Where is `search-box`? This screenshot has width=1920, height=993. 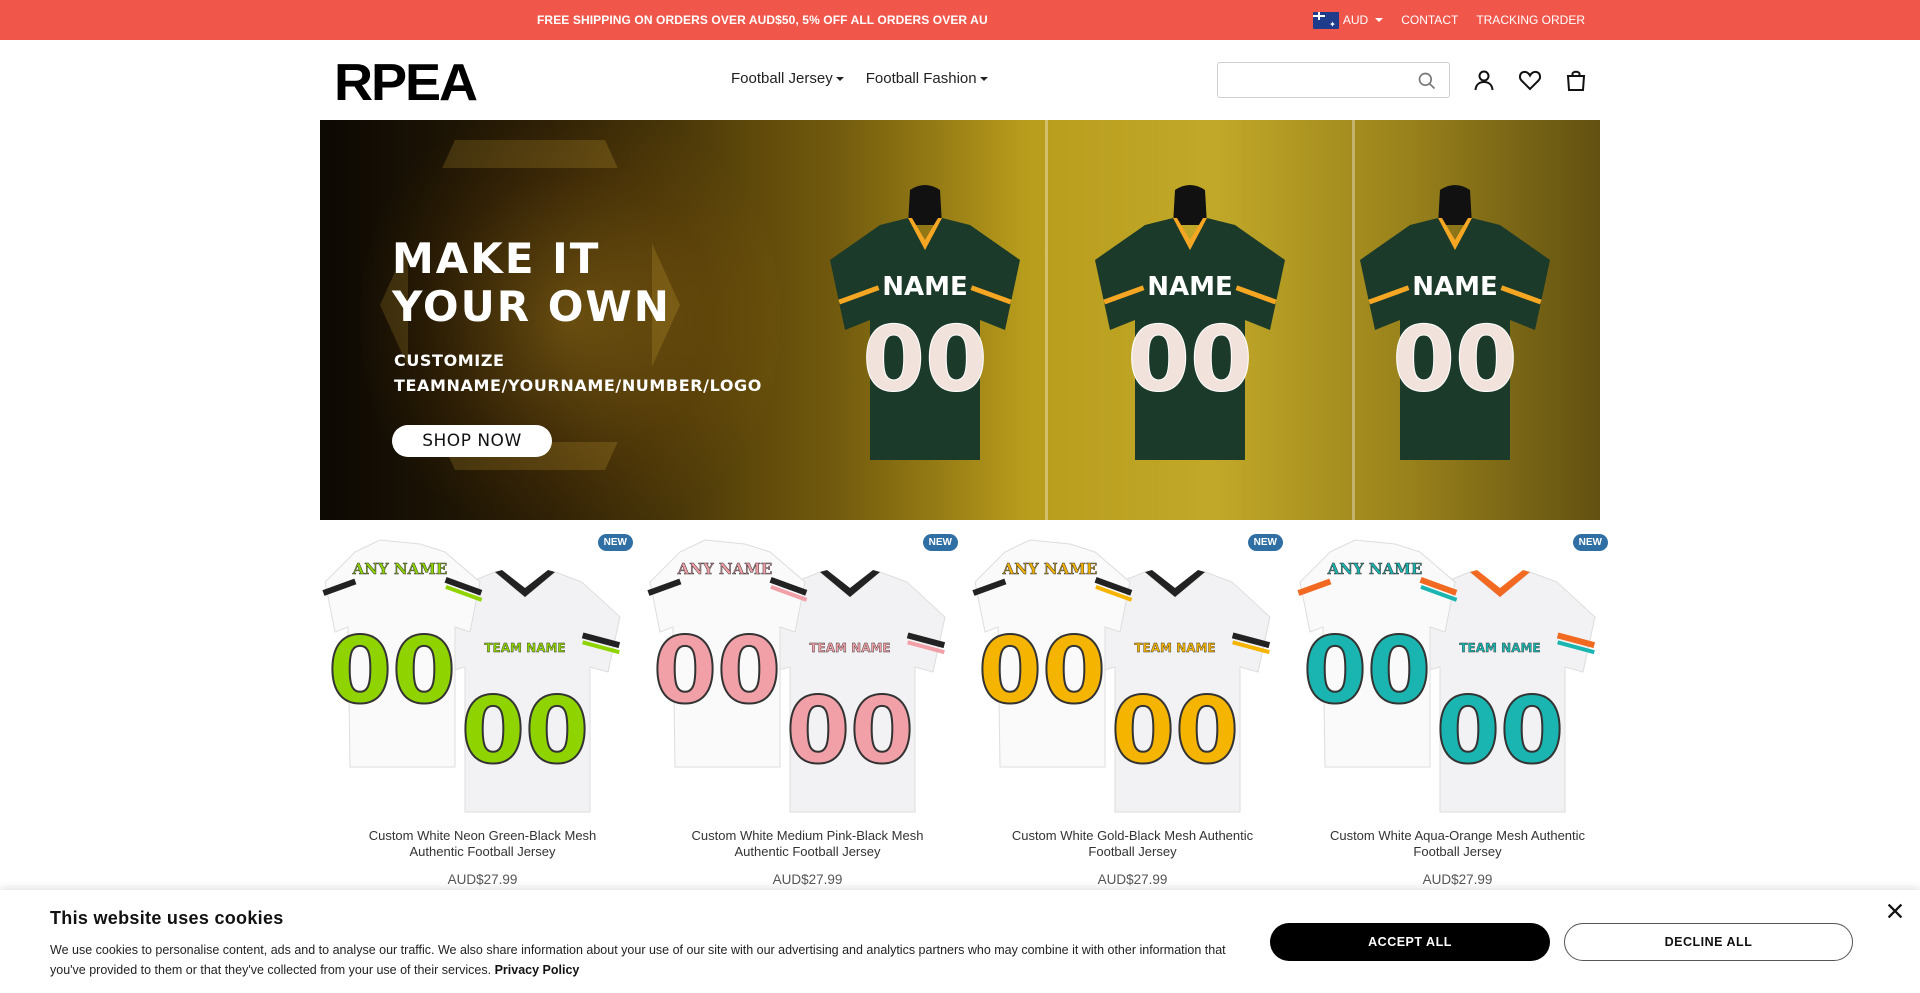
search-box is located at coordinates (1333, 80).